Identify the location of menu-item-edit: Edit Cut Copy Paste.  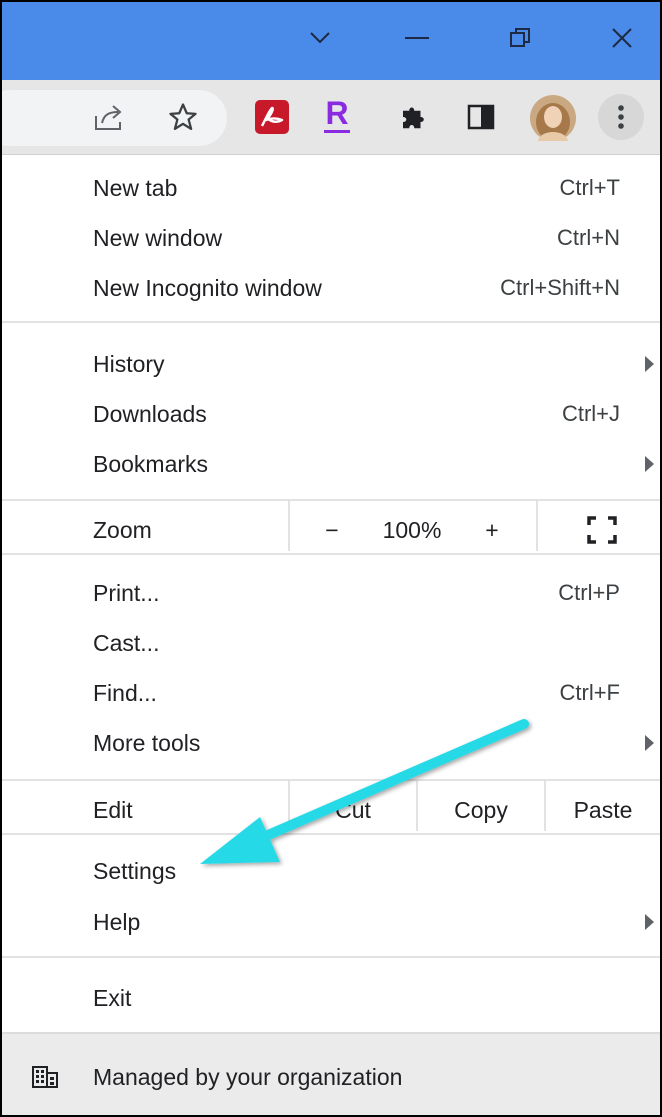
(331, 808).